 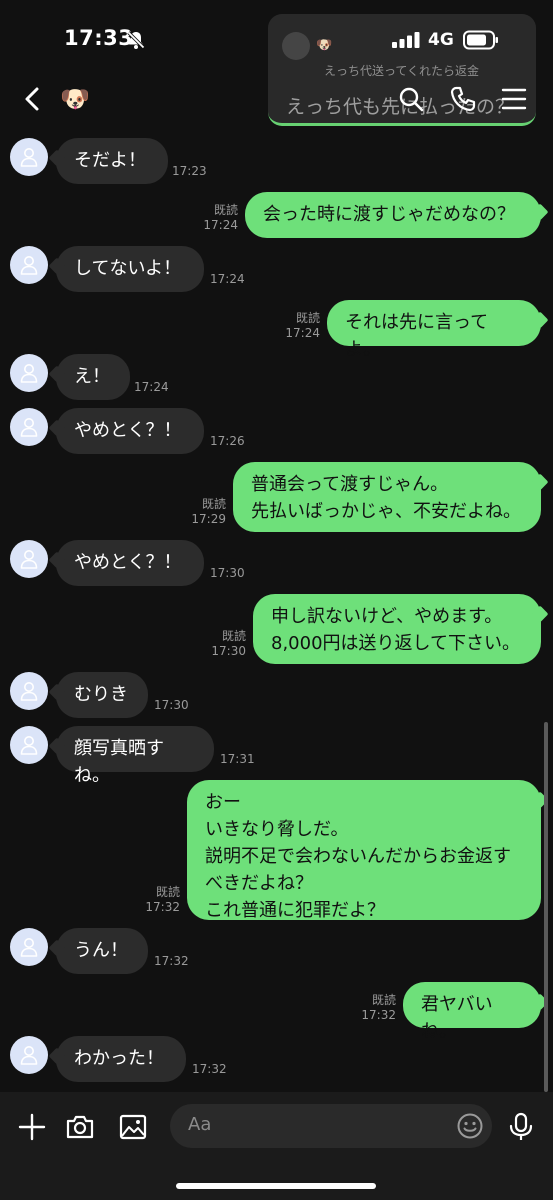 What do you see at coordinates (441, 40) in the screenshot?
I see `network-type: 4G` at bounding box center [441, 40].